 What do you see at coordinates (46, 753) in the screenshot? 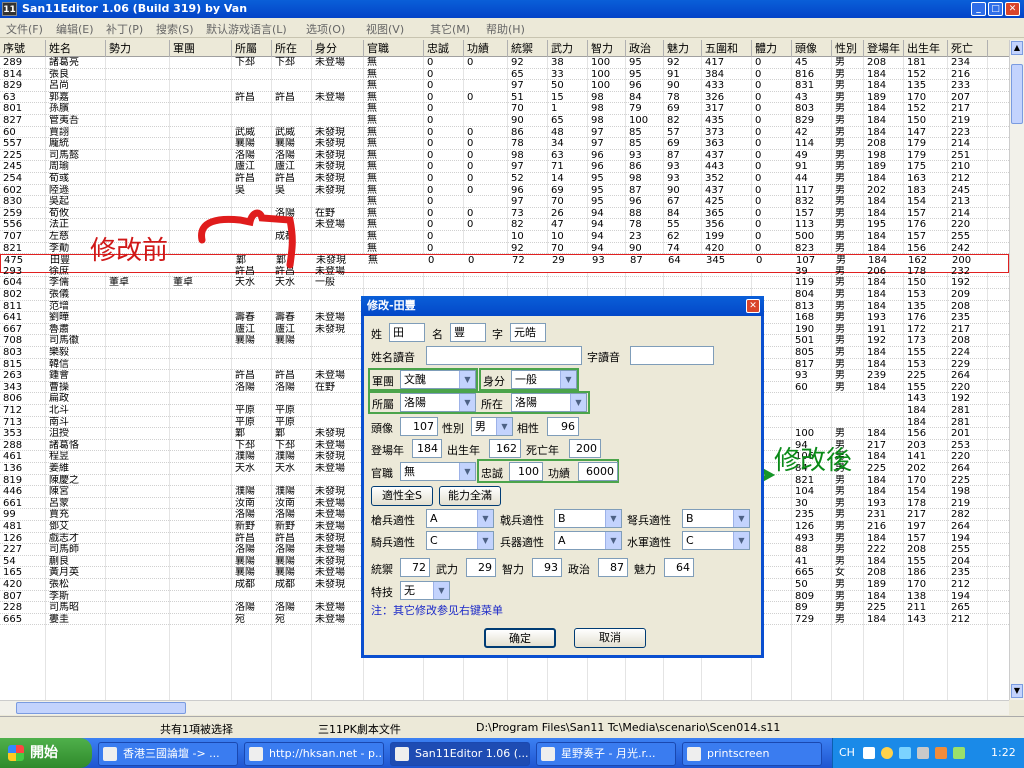
I see `start-button: 開始` at bounding box center [46, 753].